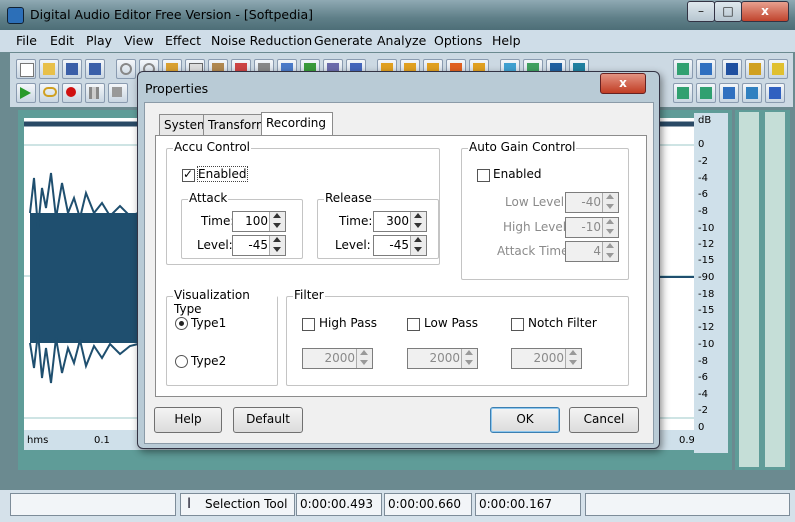  I want to click on release-time-spinner: 300, so click(400, 221).